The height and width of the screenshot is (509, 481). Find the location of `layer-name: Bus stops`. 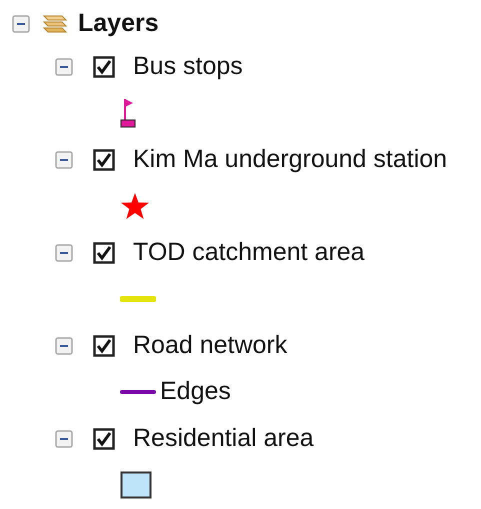

layer-name: Bus stops is located at coordinates (188, 66).